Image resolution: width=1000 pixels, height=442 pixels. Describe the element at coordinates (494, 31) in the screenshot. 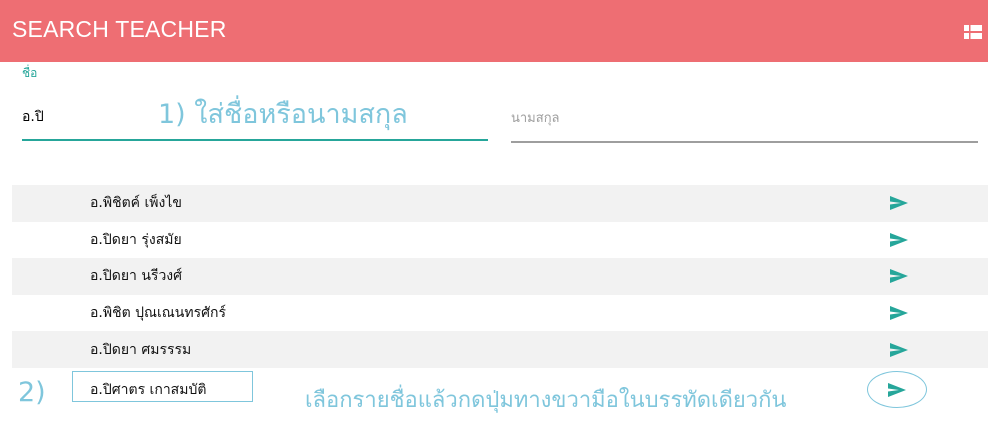

I see `app-header: SEARCH TEACHER` at that location.